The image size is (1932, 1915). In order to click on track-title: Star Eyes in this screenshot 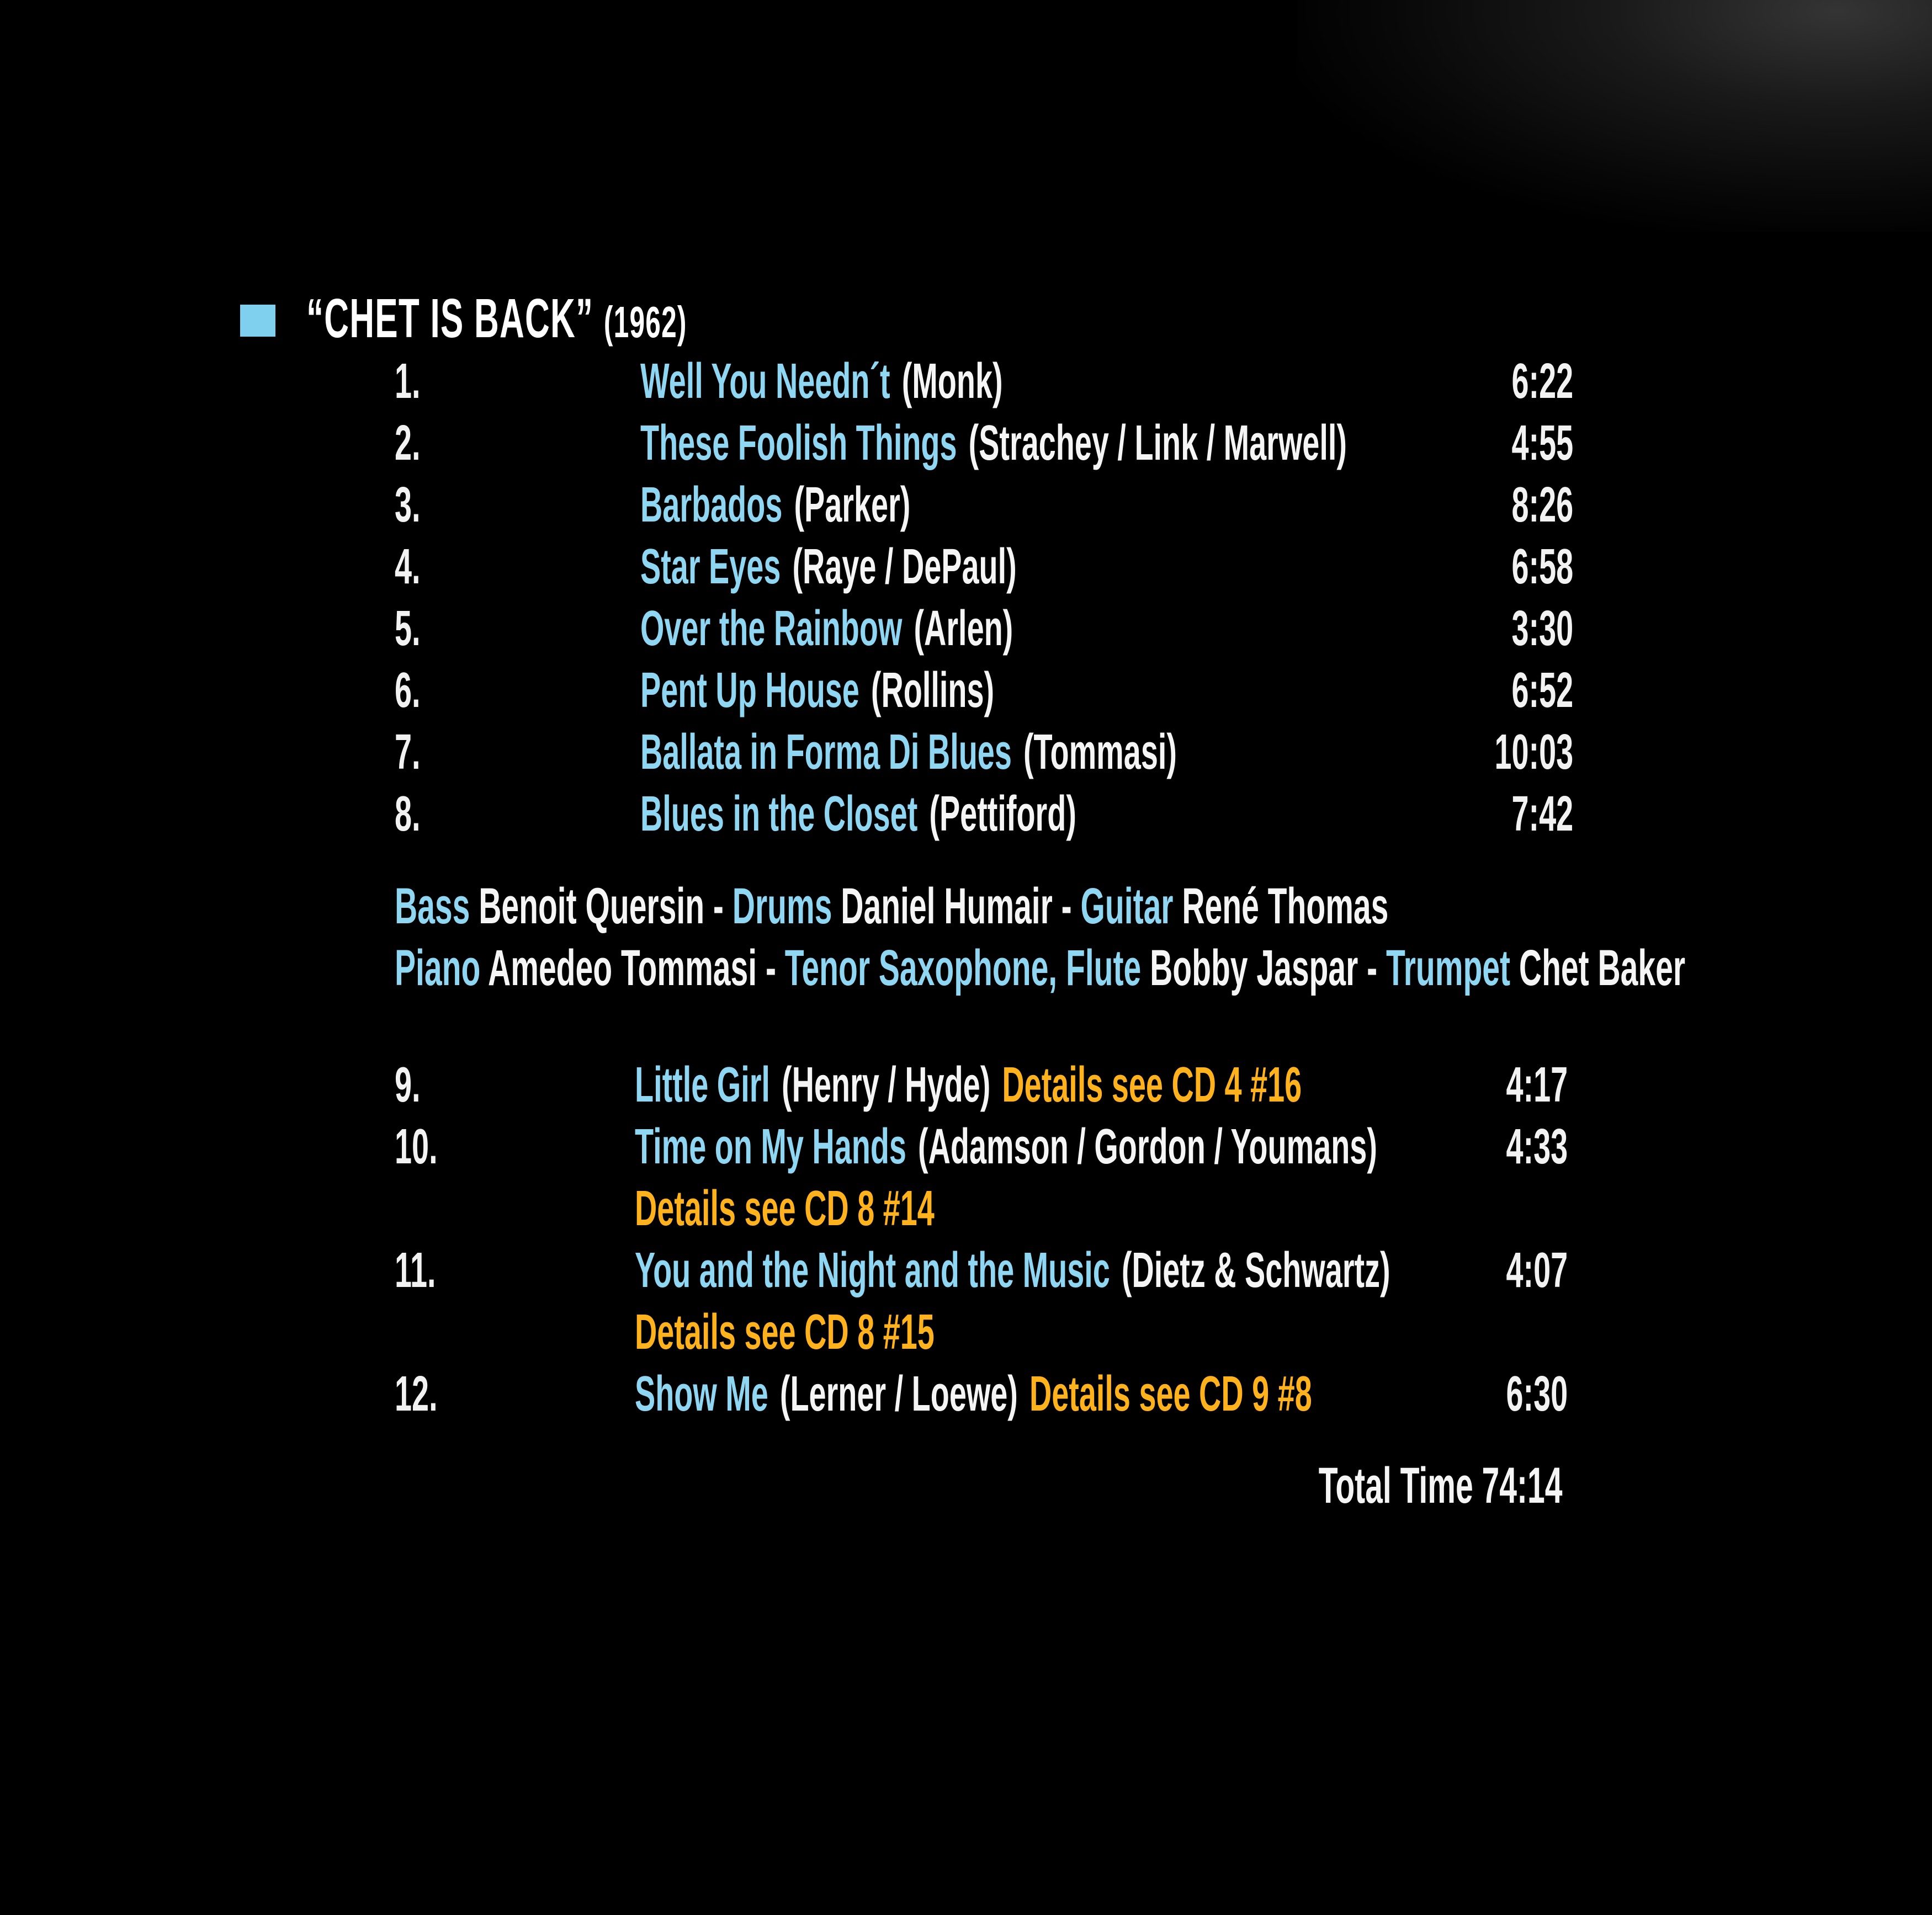, I will do `click(710, 566)`.